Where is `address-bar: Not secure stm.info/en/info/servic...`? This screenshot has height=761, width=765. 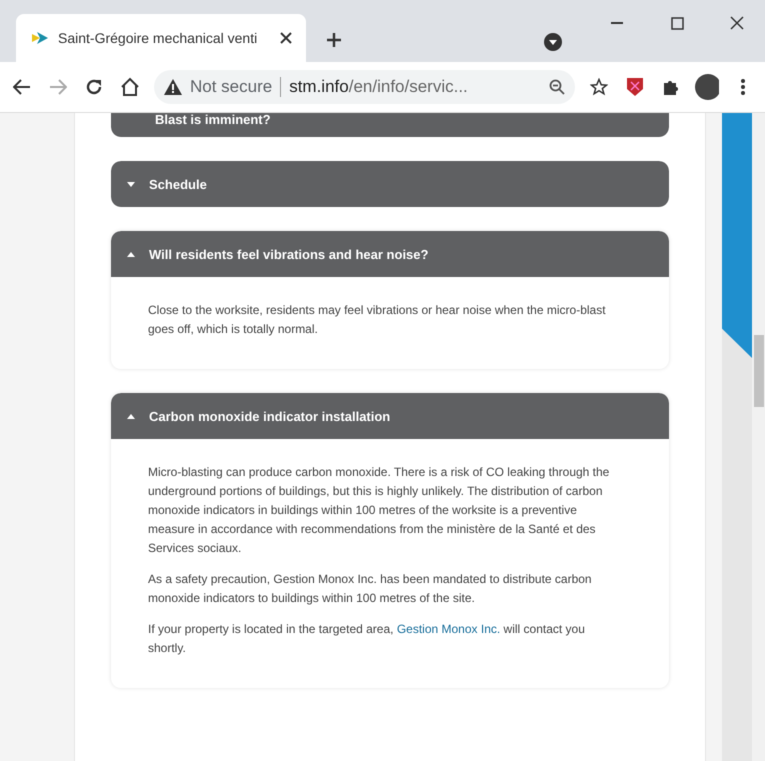 address-bar: Not secure stm.info/en/info/servic... is located at coordinates (364, 87).